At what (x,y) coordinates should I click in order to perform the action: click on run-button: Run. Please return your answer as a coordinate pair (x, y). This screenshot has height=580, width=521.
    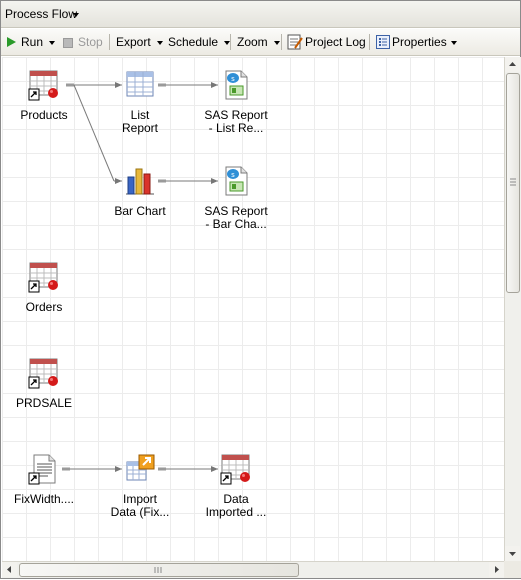
    Looking at the image, I should click on (38, 42).